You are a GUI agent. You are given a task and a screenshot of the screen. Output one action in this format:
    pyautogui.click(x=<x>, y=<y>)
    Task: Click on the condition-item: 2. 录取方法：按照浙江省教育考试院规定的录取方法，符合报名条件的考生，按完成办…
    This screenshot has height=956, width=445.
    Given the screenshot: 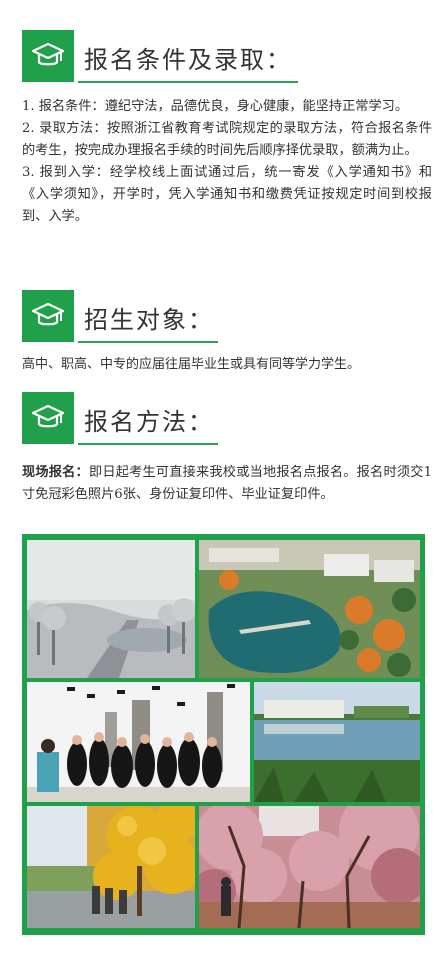 What is the action you would take?
    pyautogui.click(x=227, y=139)
    